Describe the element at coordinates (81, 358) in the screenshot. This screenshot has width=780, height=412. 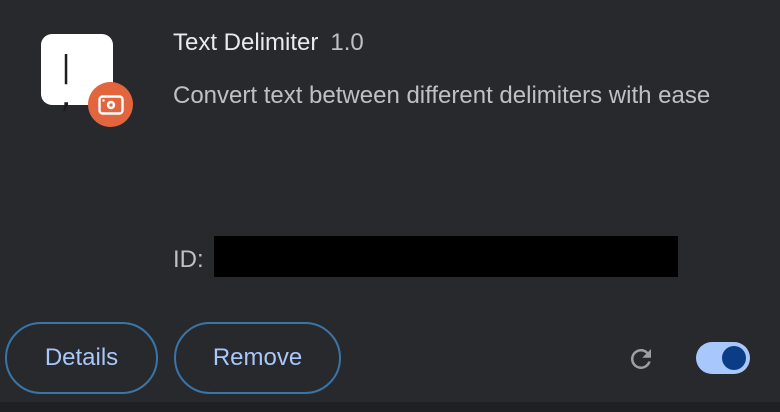
I see `details-button: Details` at that location.